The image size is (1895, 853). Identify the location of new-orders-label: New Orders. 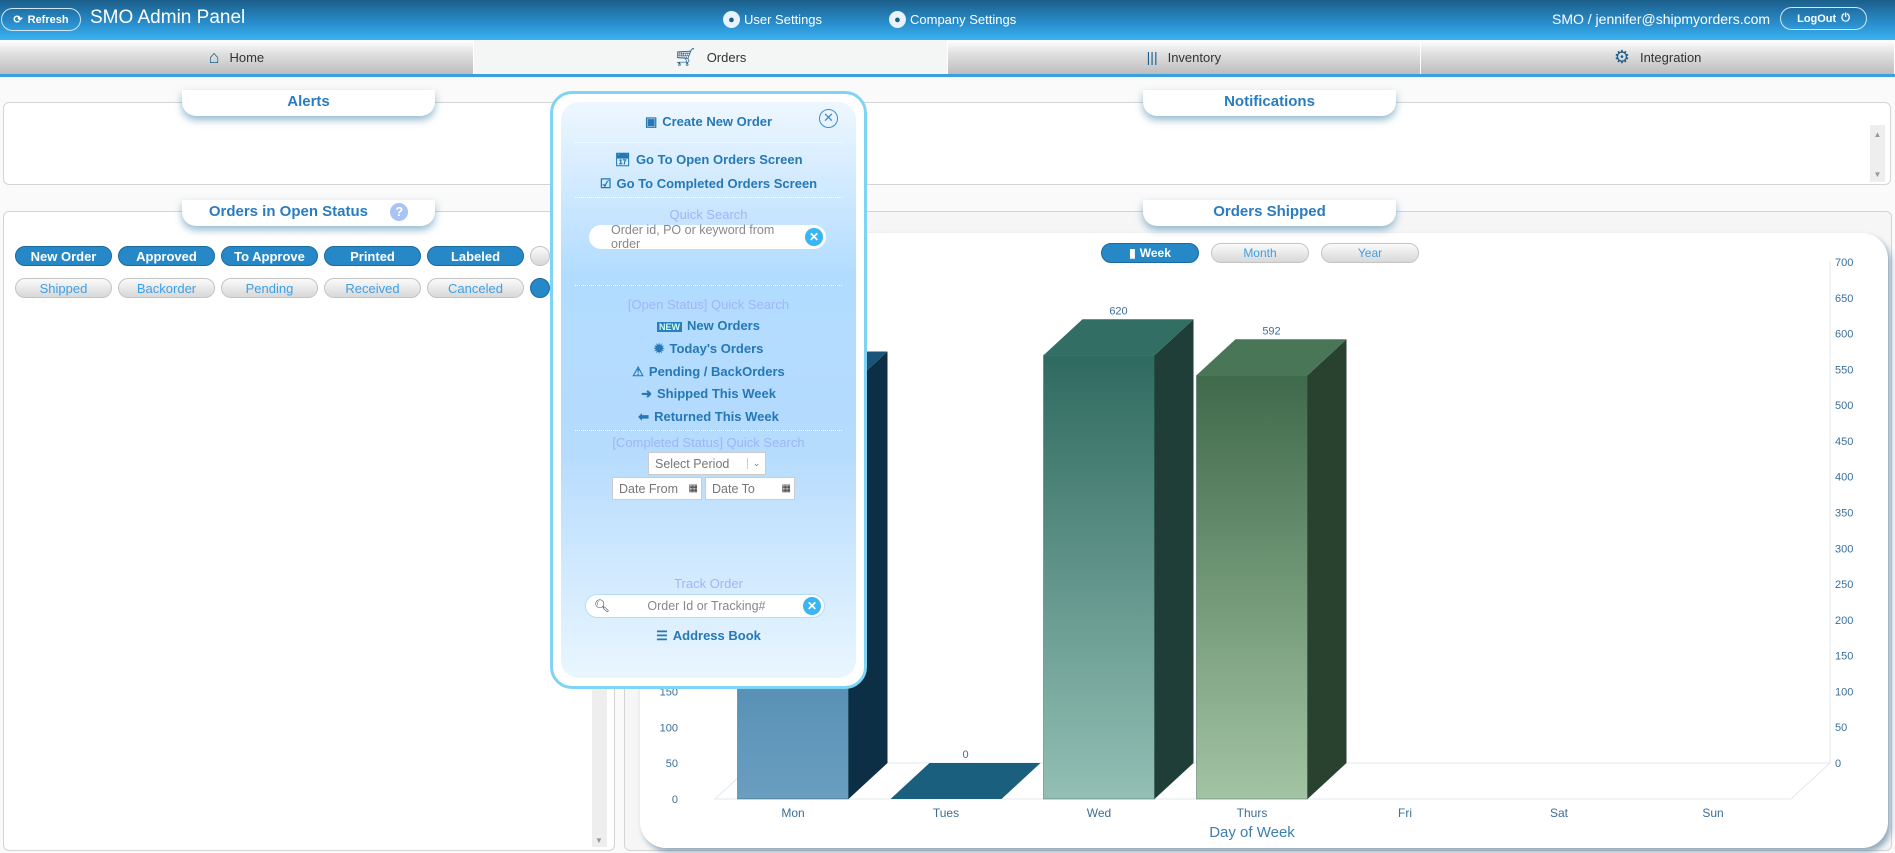
(723, 325).